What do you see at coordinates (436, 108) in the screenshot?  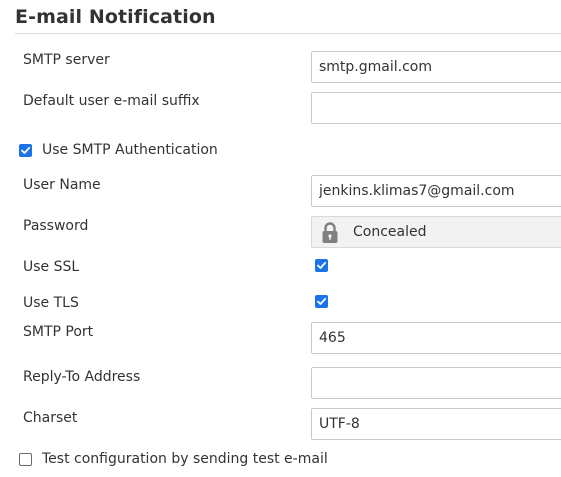 I see `default-suffix-input` at bounding box center [436, 108].